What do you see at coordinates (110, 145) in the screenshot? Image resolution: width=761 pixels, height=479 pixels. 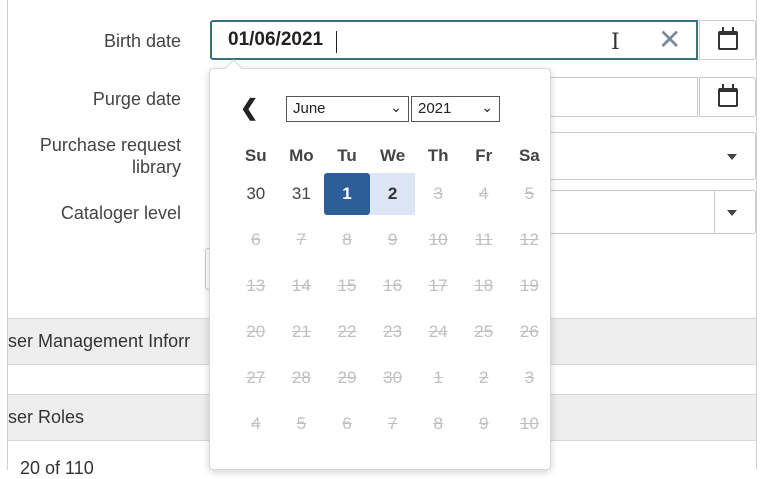 I see `purchase-request-label-line1: Purchase request` at bounding box center [110, 145].